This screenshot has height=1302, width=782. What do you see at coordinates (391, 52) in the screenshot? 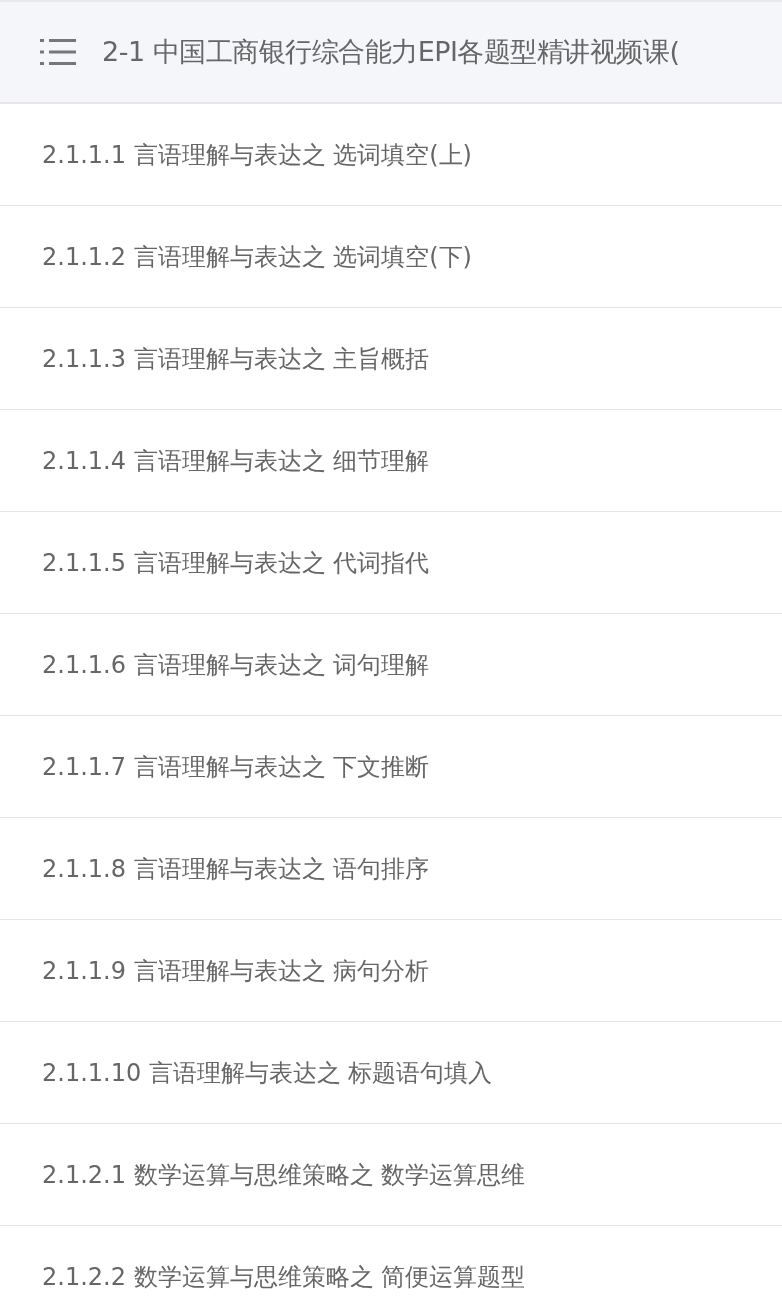
I see `course-title: 2-1 中国工商银行综合能力EPI各题型精讲视频课(` at bounding box center [391, 52].